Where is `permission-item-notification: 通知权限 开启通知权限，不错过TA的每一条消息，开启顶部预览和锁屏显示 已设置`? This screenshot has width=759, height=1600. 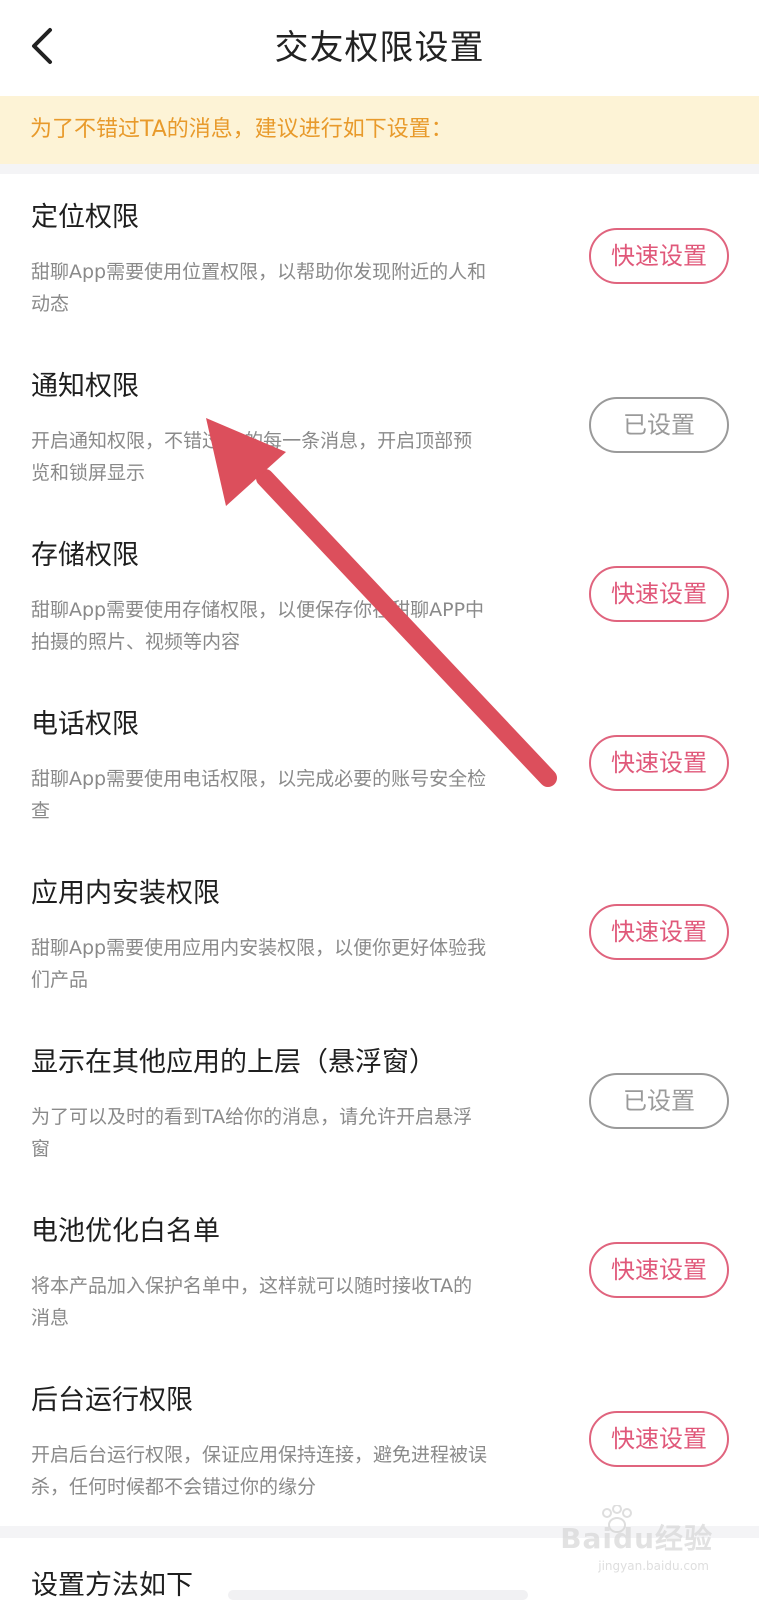 permission-item-notification: 通知权限 开启通知权限，不错过TA的每一条消息，开启顶部预览和锁屏显示 已设置 is located at coordinates (379, 427).